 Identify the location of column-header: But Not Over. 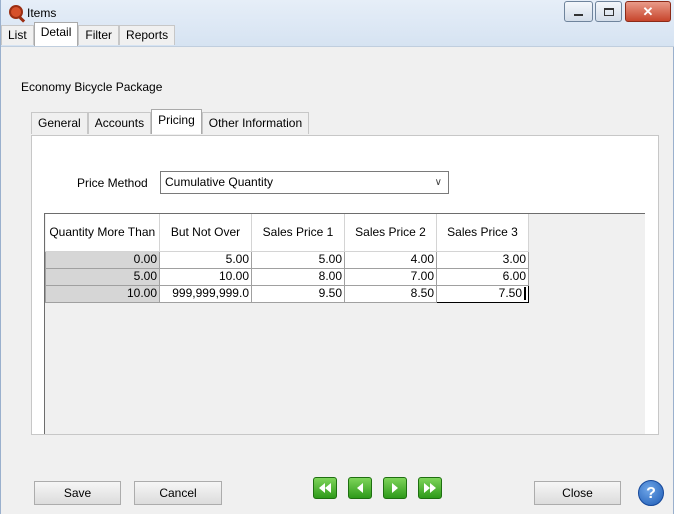
(205, 233).